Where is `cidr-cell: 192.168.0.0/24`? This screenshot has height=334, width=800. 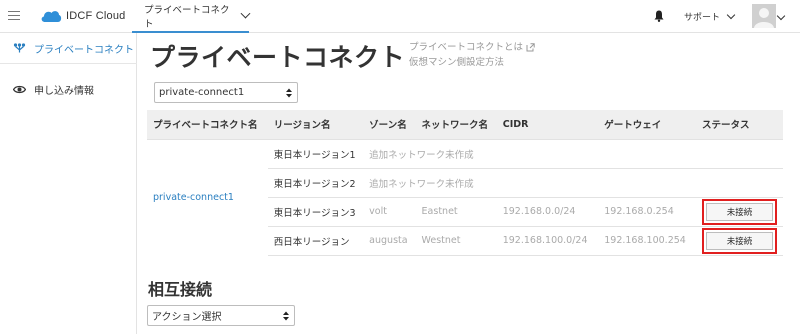 cidr-cell: 192.168.0.0/24 is located at coordinates (547, 211).